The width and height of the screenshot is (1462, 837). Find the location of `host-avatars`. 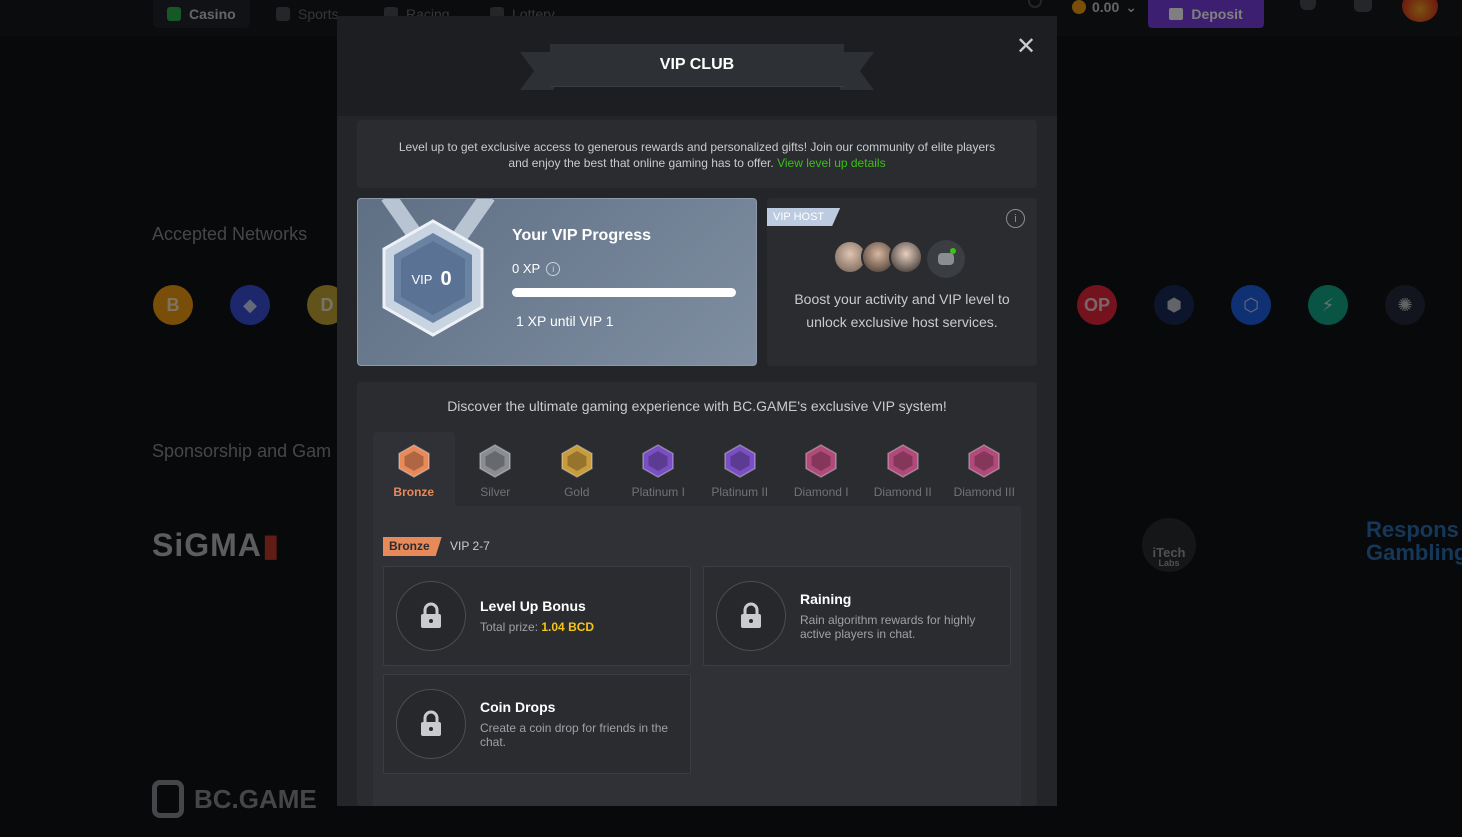

host-avatars is located at coordinates (899, 259).